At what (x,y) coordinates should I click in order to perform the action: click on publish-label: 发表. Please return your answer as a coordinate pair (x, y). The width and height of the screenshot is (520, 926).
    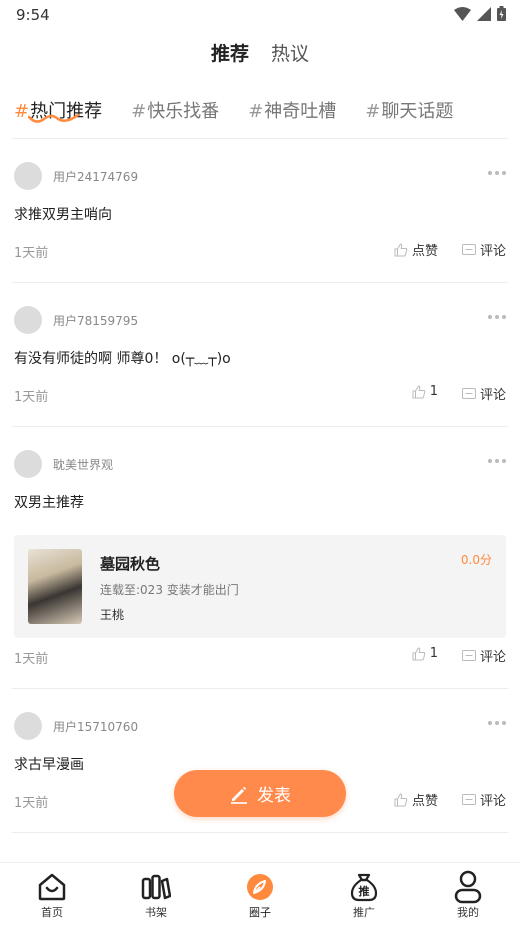
    Looking at the image, I should click on (274, 796).